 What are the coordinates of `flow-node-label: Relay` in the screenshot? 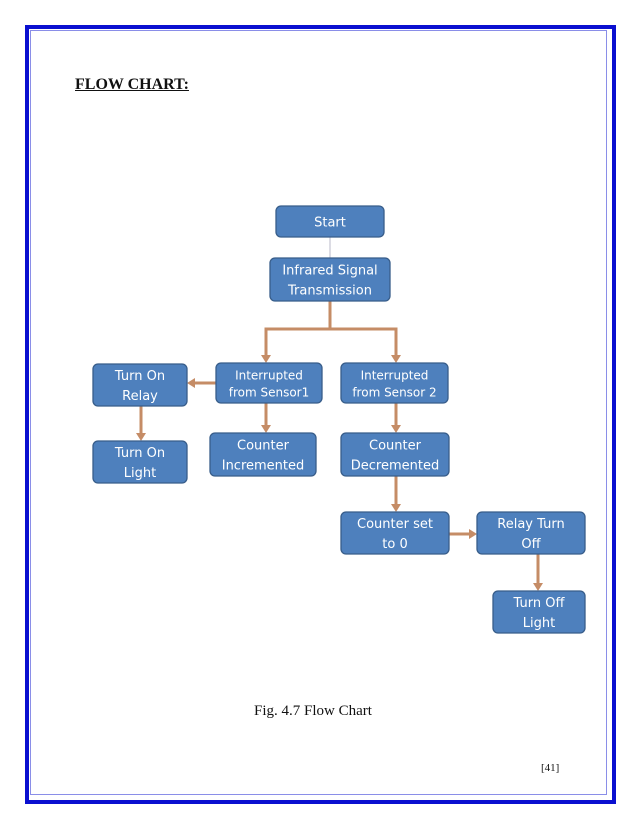 It's located at (140, 396).